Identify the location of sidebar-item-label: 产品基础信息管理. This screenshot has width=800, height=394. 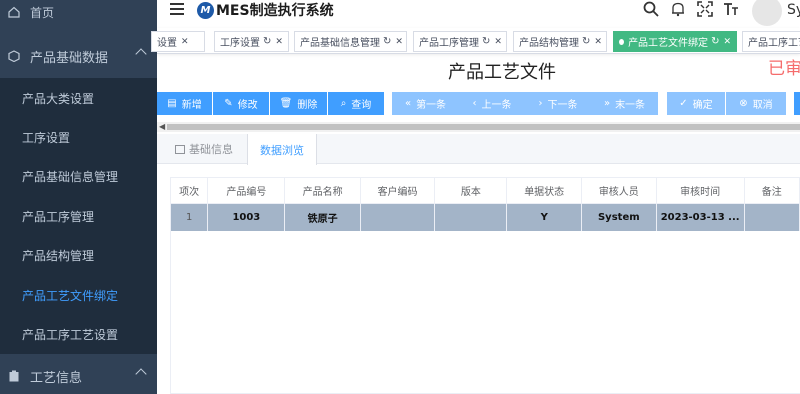
(70, 176).